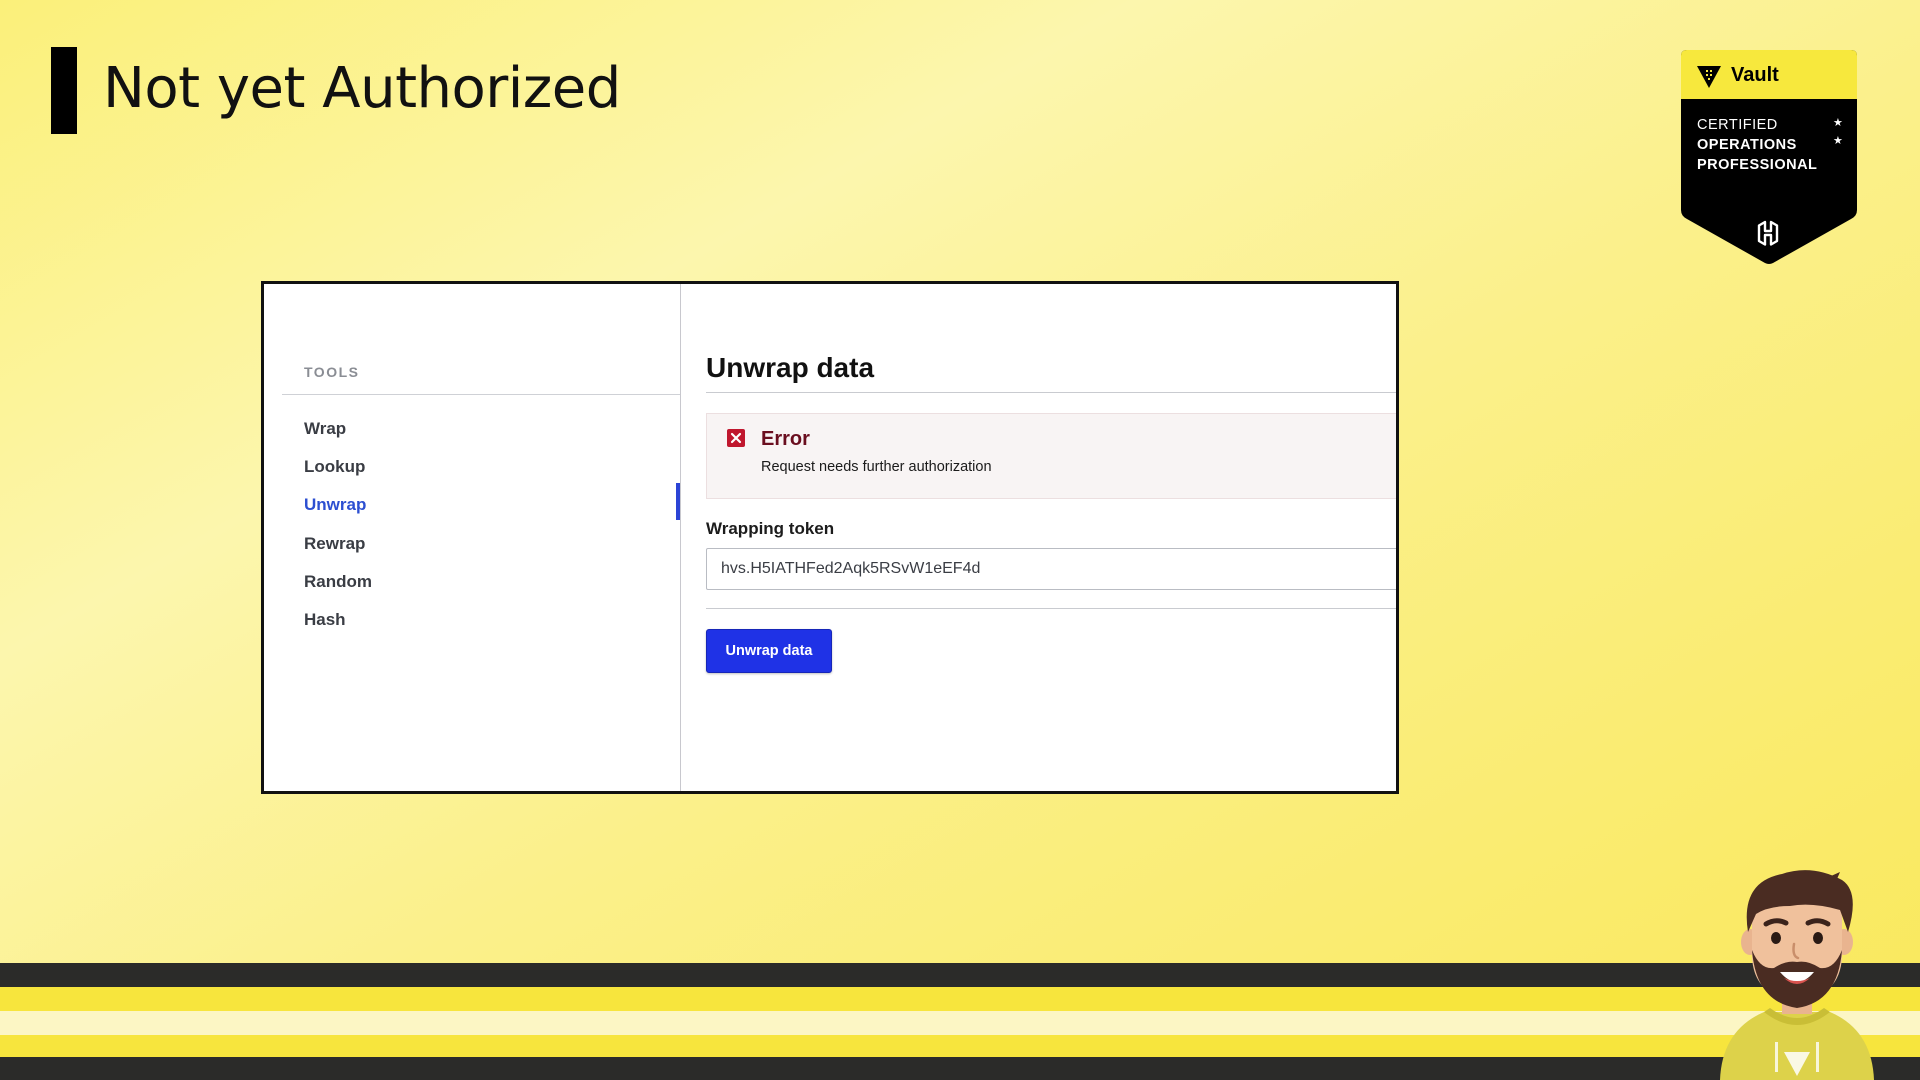  Describe the element at coordinates (1709, 77) in the screenshot. I see `vault-logo-icon` at that location.